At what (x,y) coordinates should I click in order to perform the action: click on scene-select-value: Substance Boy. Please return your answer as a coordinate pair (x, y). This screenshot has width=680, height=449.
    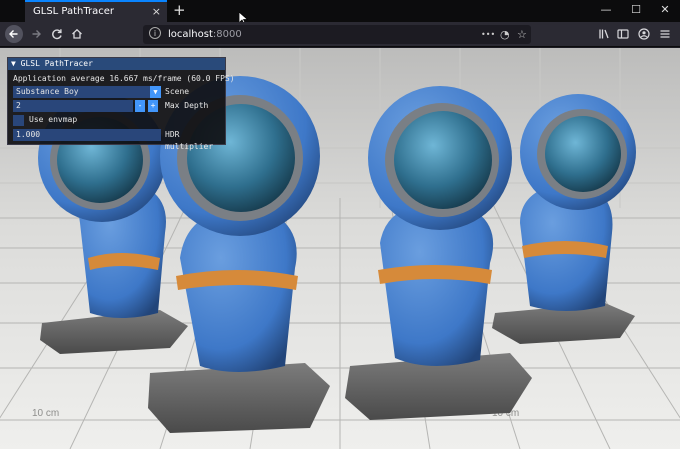
    Looking at the image, I should click on (47, 91).